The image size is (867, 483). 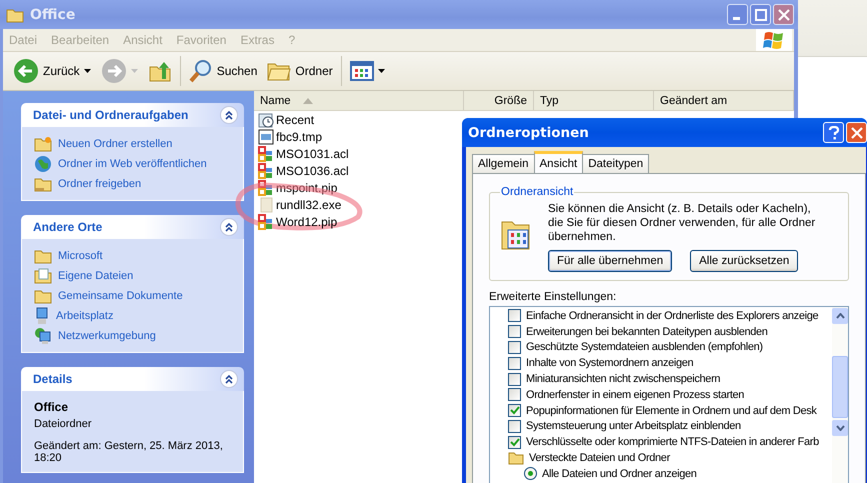 I want to click on documents-icon, so click(x=43, y=276).